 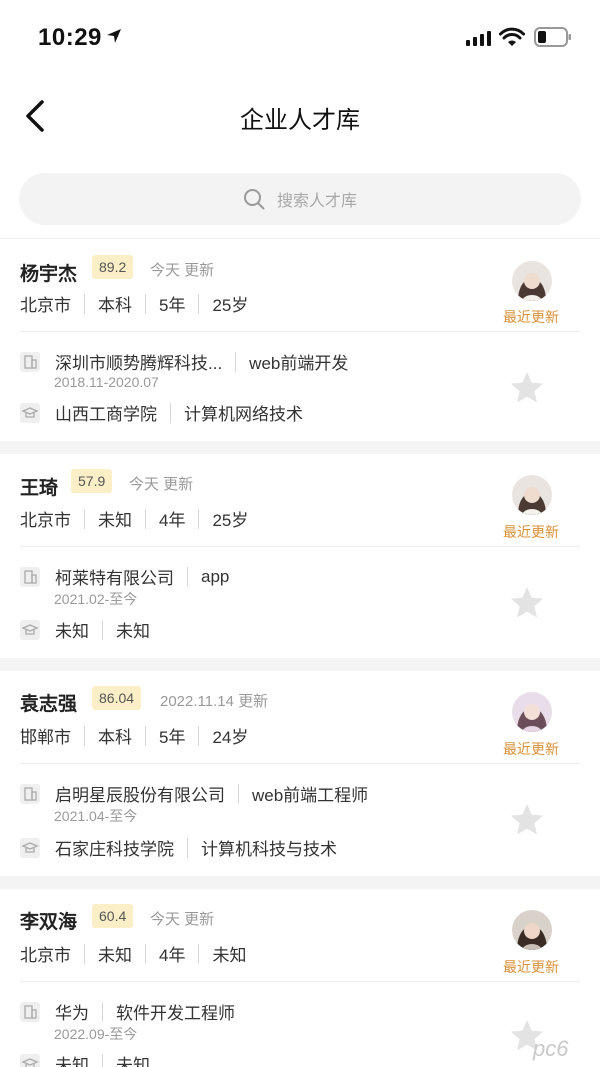 I want to click on education-row: 山西工商学院 计算机网络技术, so click(x=161, y=412).